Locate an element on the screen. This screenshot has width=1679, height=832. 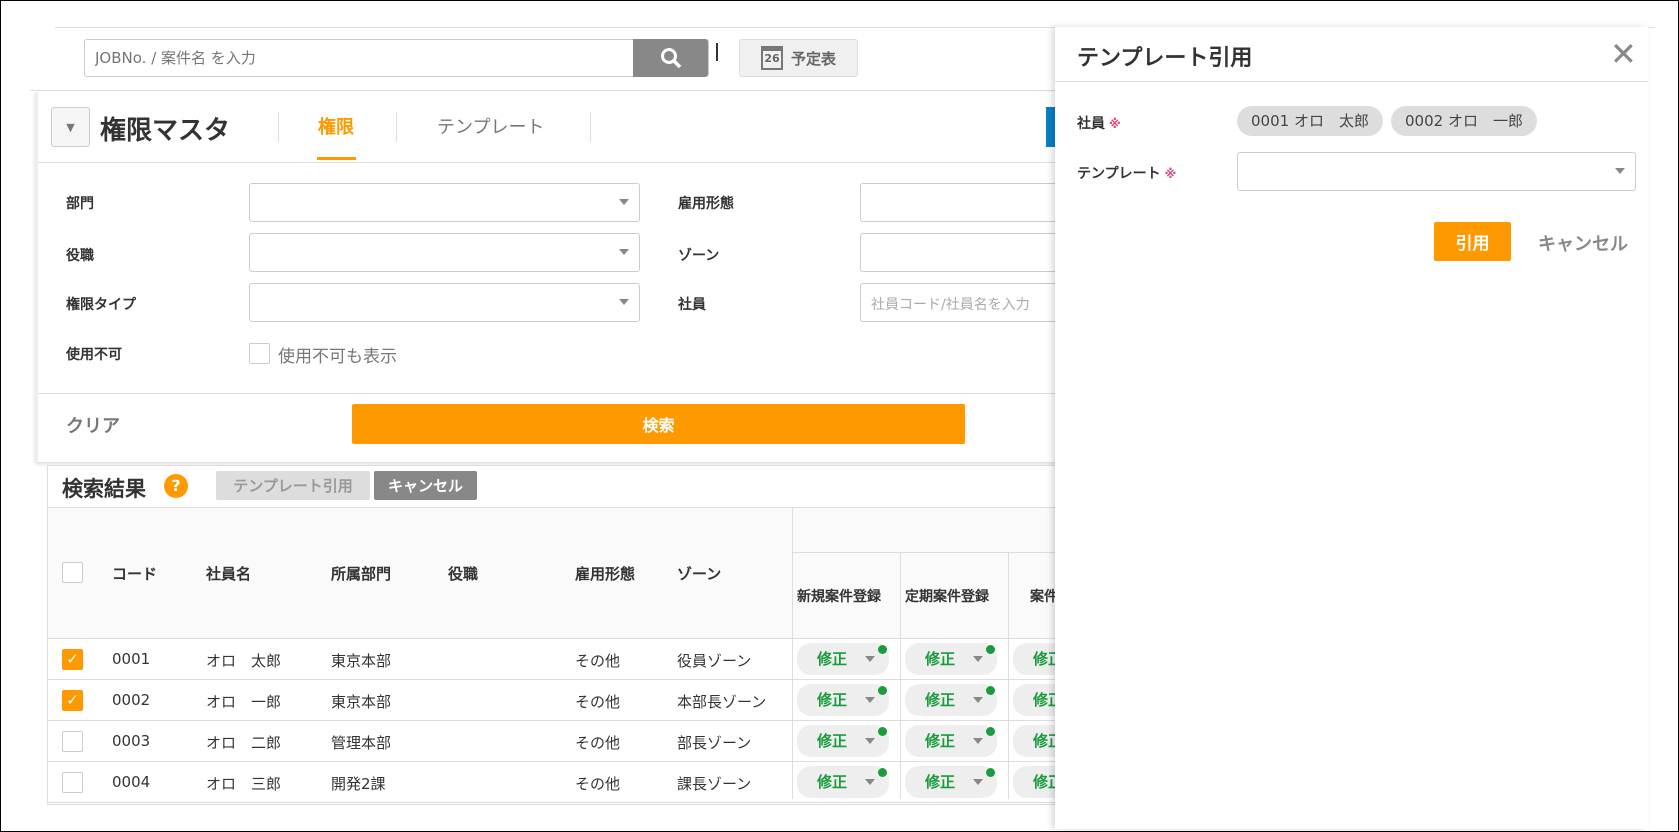
table-row: 0003 オロ 二郎 管理本部 その他 部長ゾーン 修正 修正 修正 is located at coordinates (576, 741).